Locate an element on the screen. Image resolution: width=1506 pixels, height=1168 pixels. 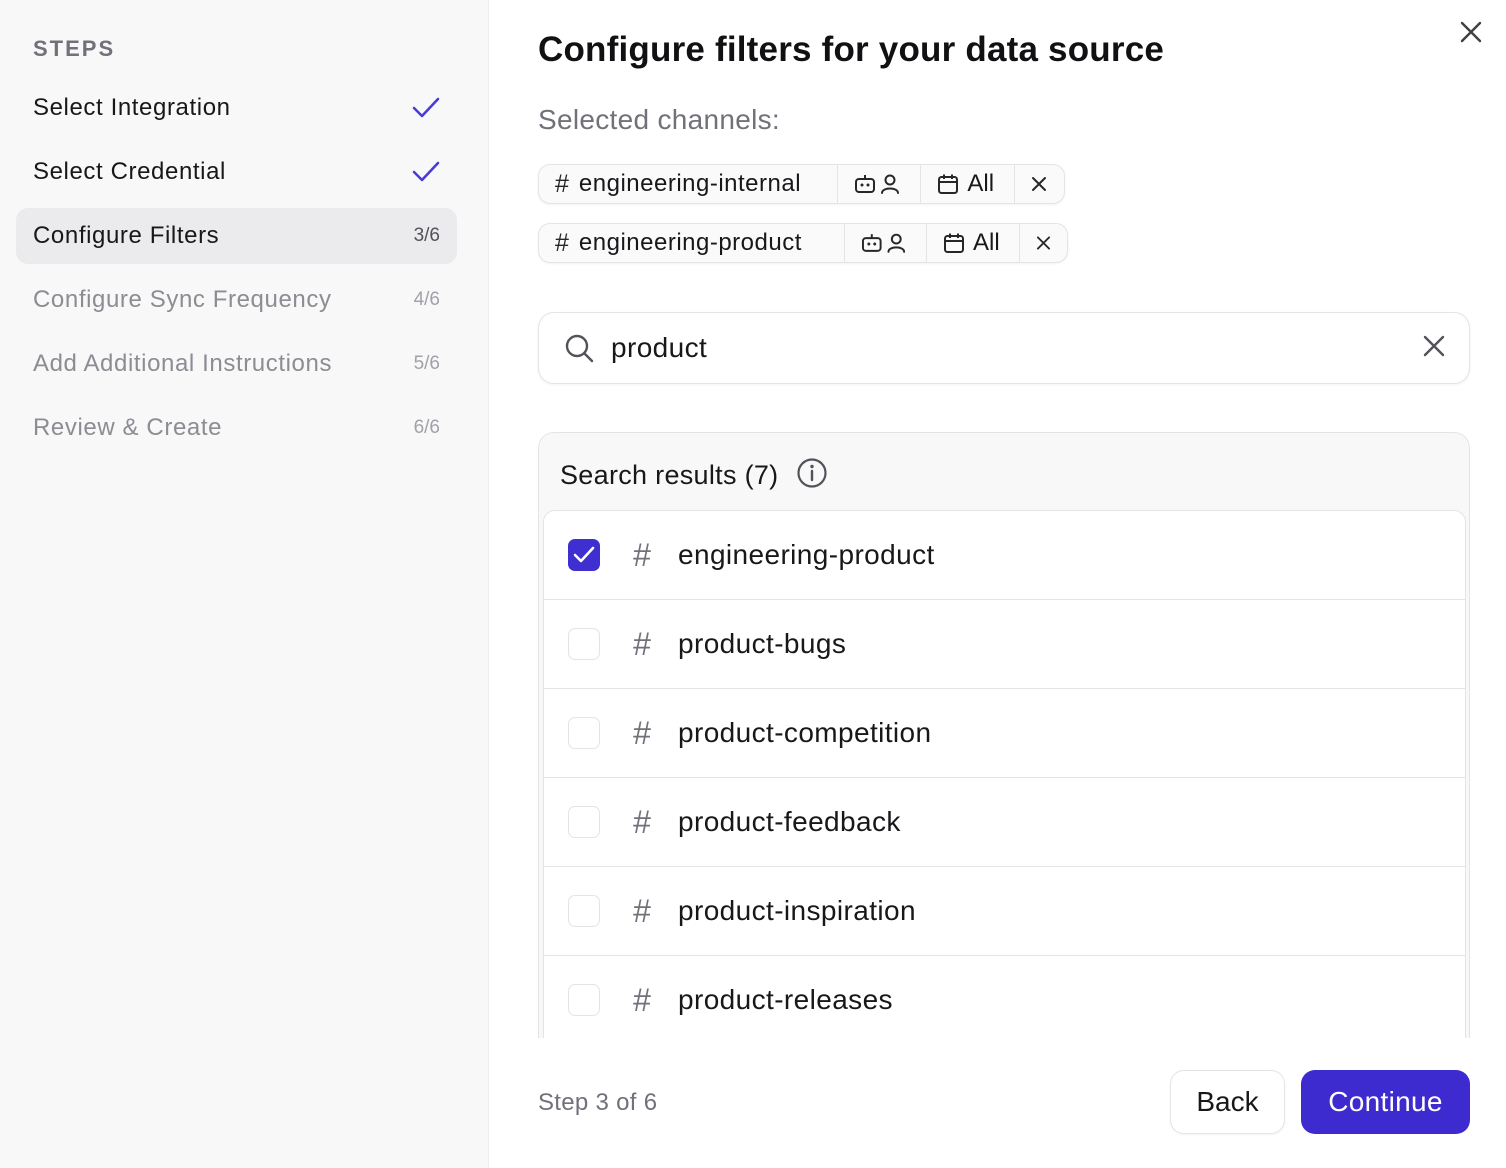
search-input is located at coordinates (1017, 348).